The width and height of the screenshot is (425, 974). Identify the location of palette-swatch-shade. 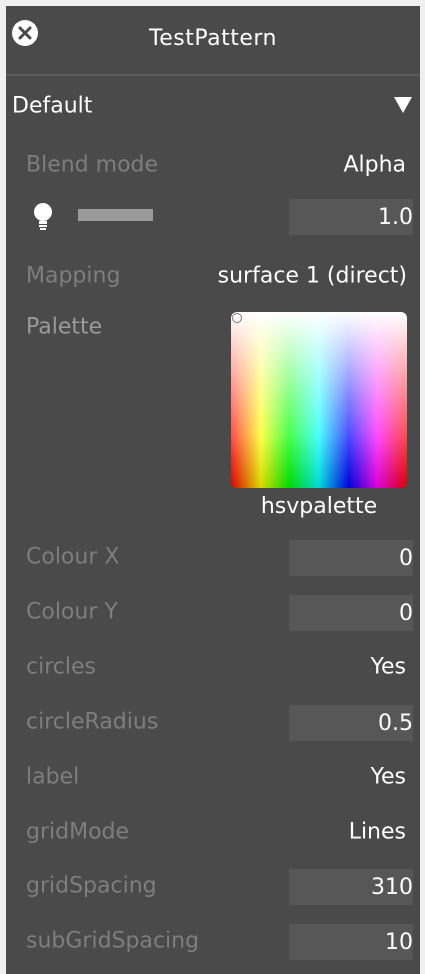
(319, 400).